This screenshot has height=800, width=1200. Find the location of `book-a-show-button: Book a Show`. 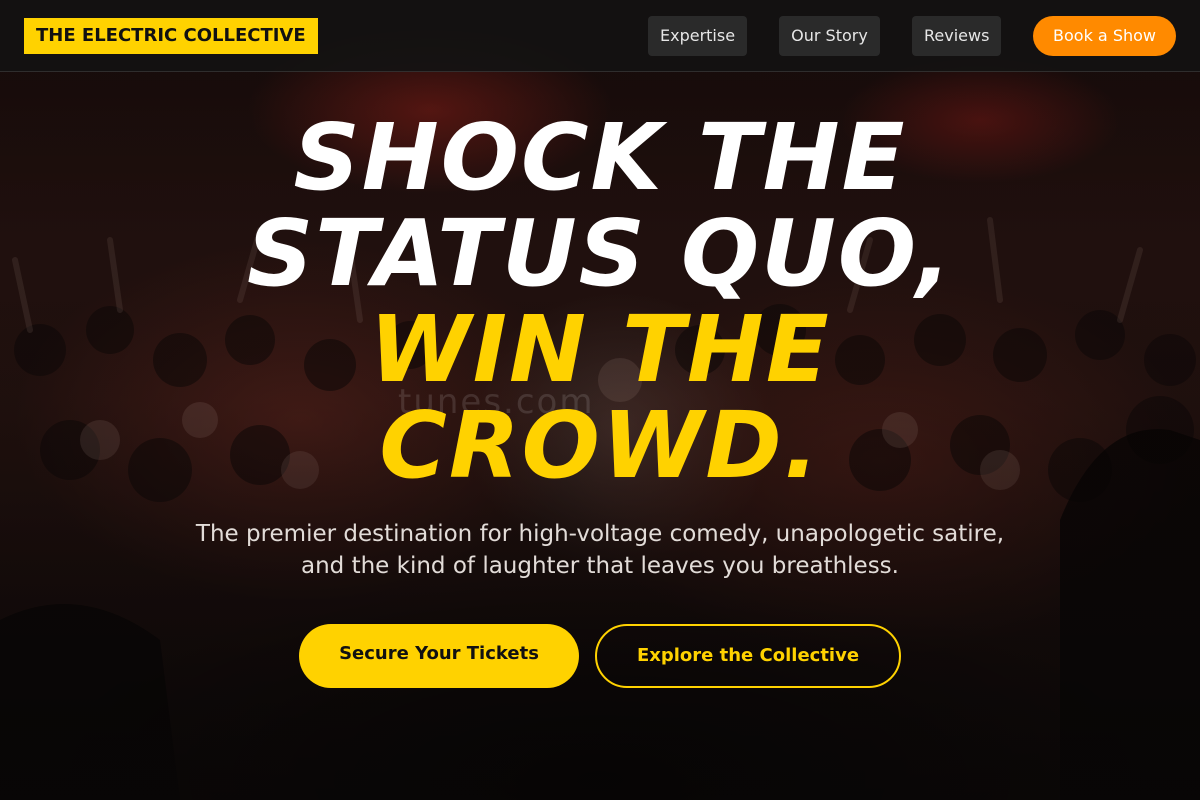

book-a-show-button: Book a Show is located at coordinates (1104, 36).